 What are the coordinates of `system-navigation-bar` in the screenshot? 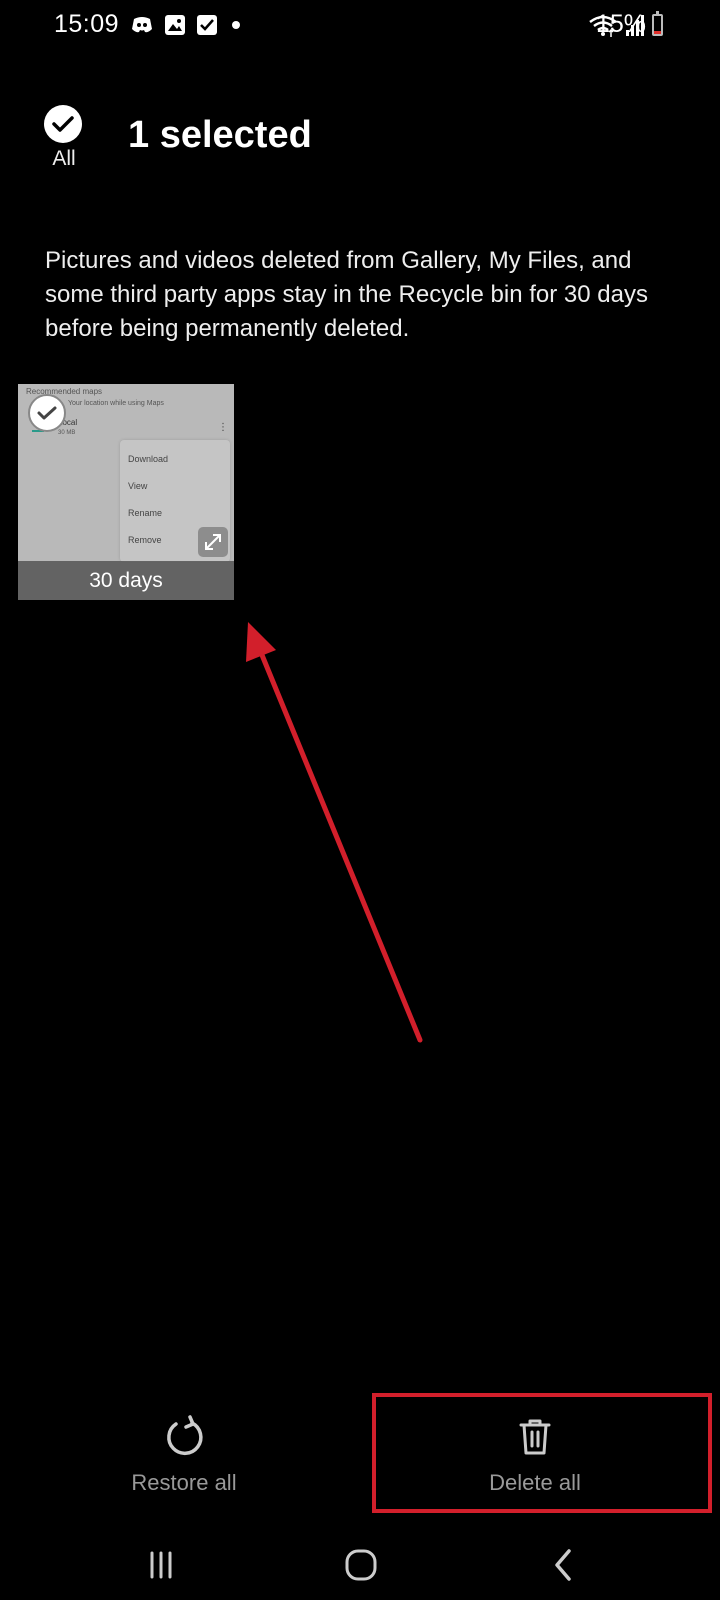 It's located at (360, 1565).